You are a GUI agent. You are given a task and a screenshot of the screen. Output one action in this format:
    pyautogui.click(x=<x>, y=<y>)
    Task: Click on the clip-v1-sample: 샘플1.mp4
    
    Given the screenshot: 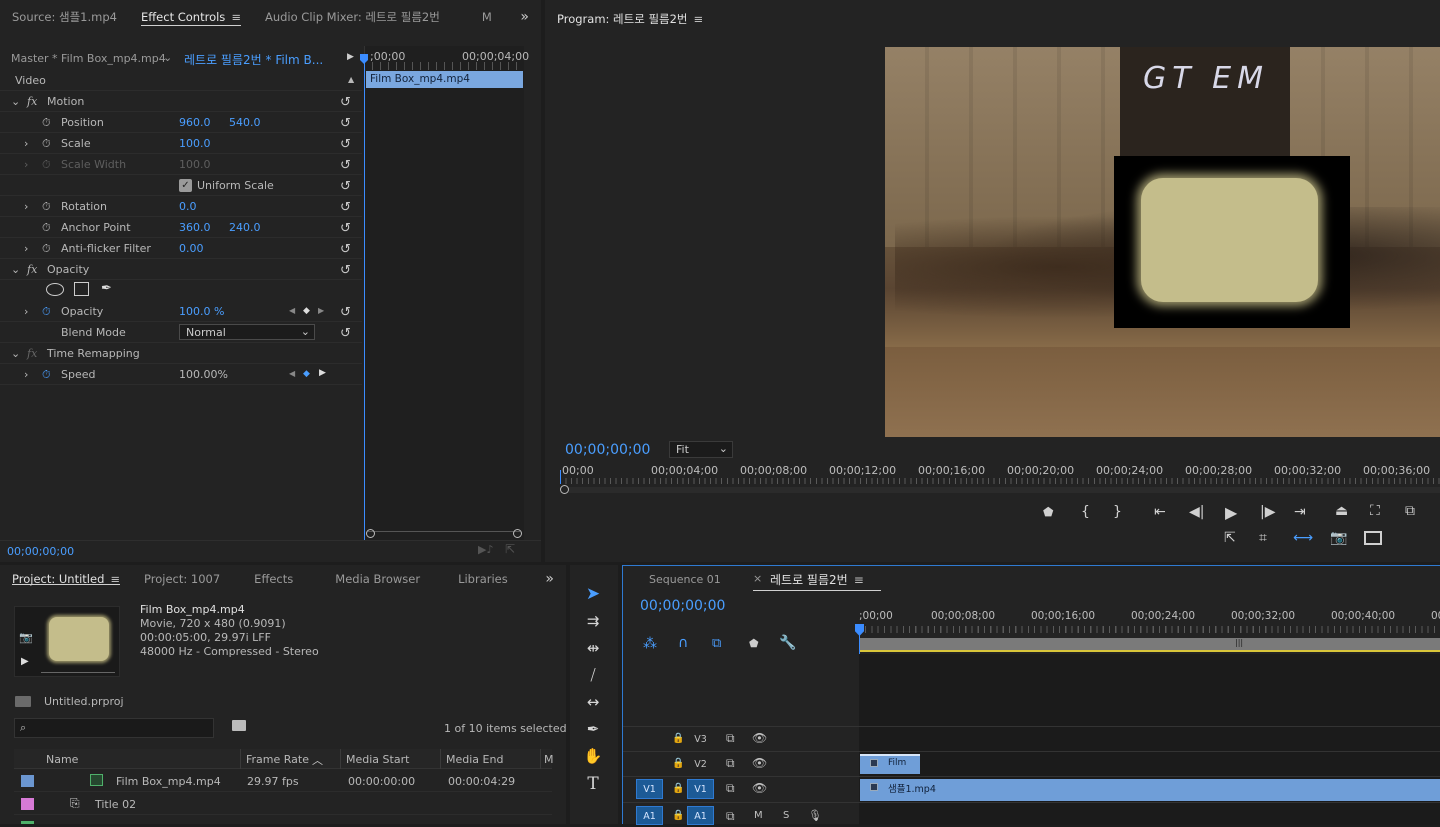 What is the action you would take?
    pyautogui.click(x=1150, y=790)
    